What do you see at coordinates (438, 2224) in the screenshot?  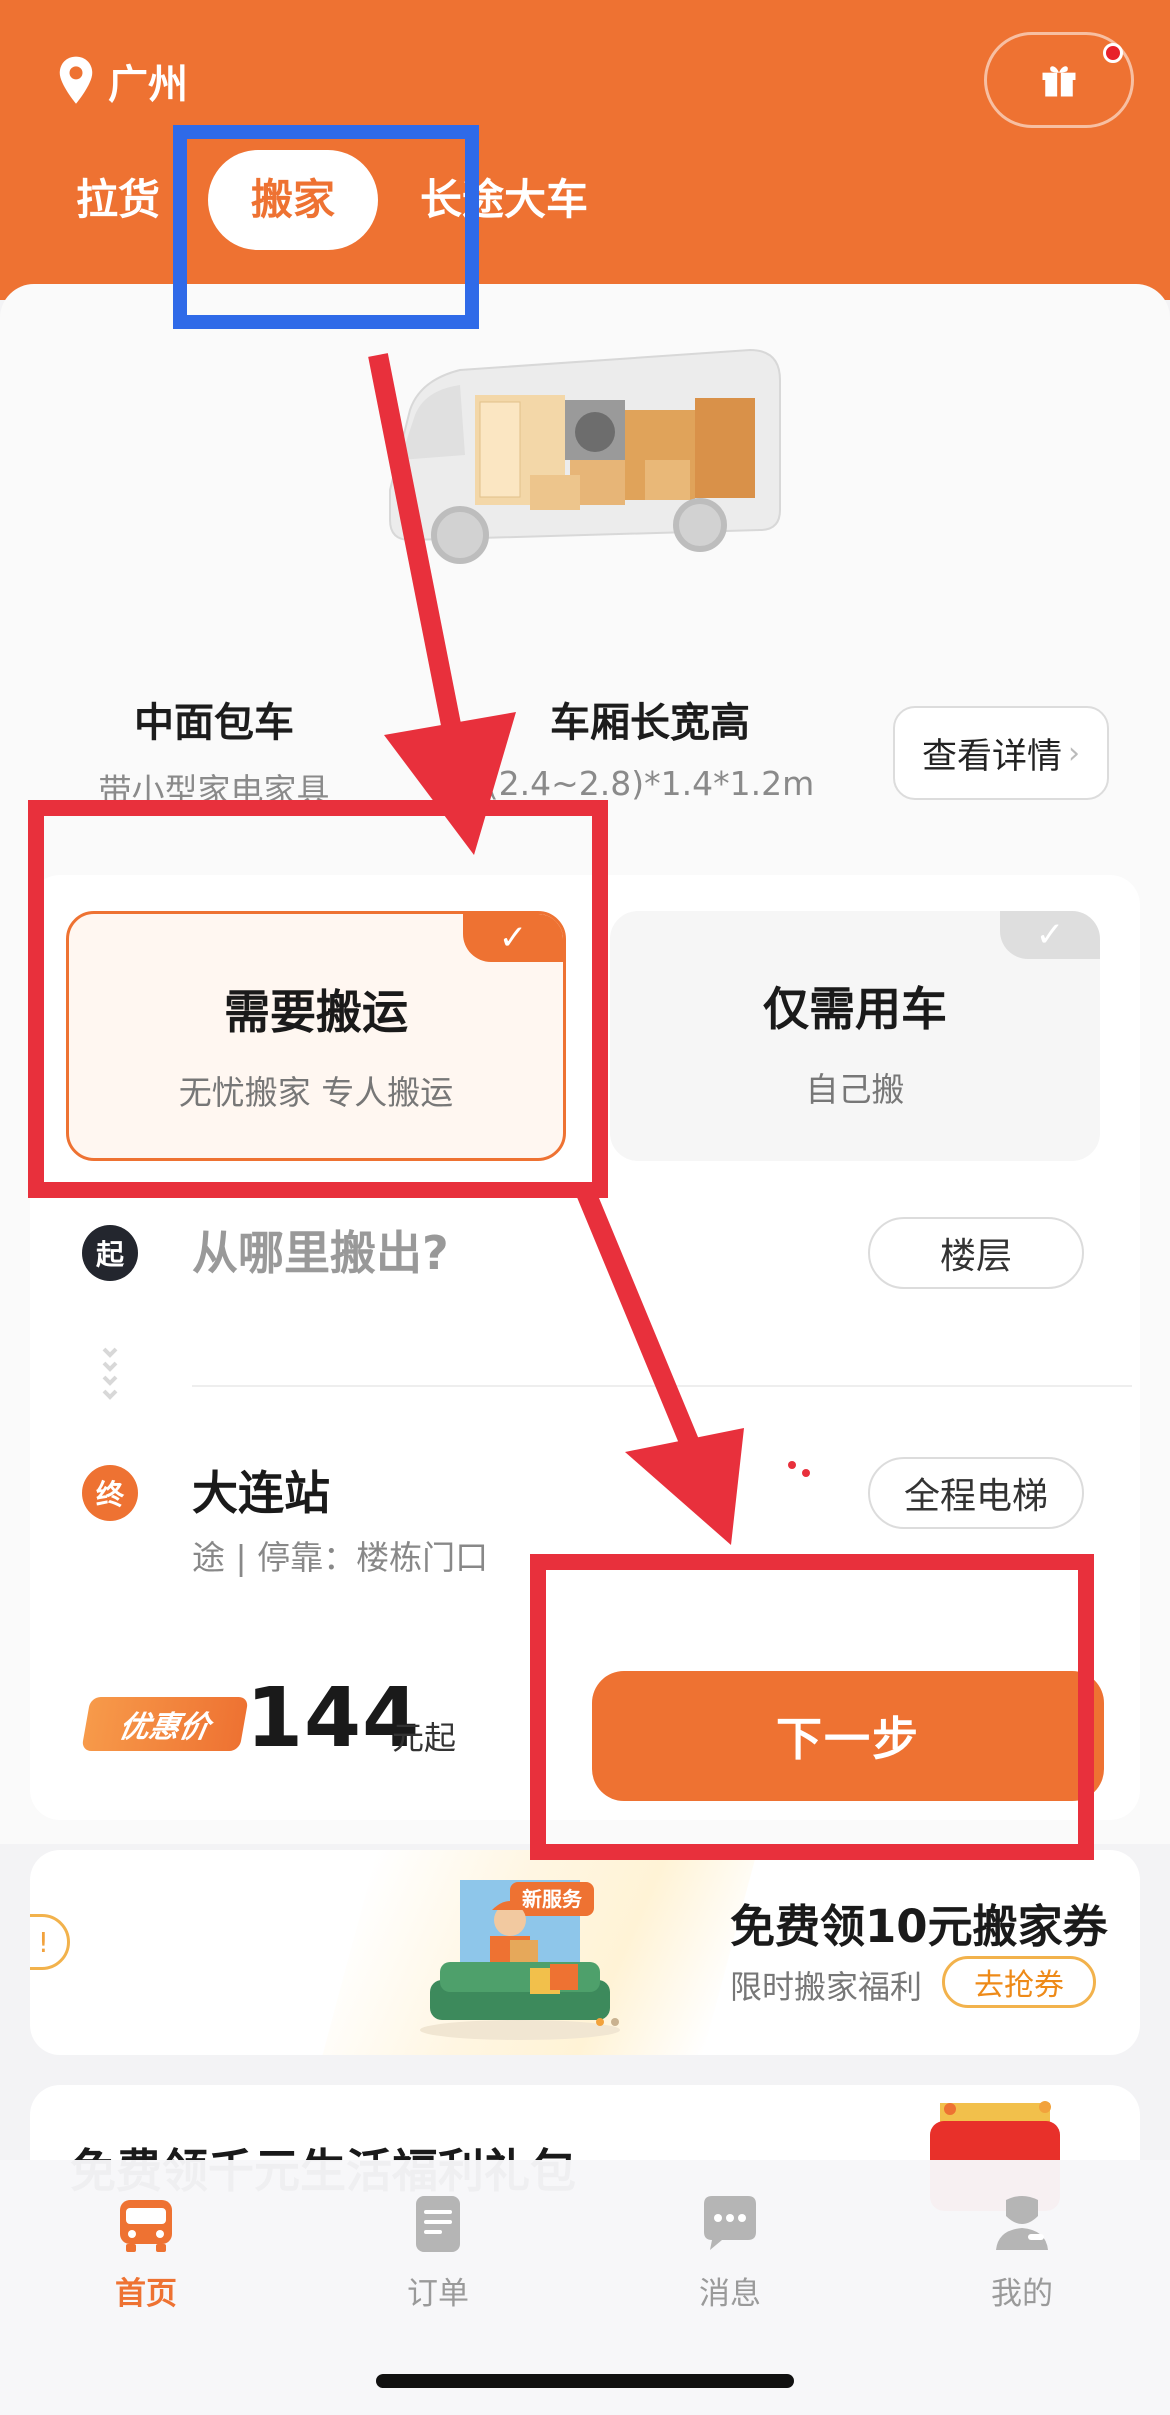 I see `order-document-icon` at bounding box center [438, 2224].